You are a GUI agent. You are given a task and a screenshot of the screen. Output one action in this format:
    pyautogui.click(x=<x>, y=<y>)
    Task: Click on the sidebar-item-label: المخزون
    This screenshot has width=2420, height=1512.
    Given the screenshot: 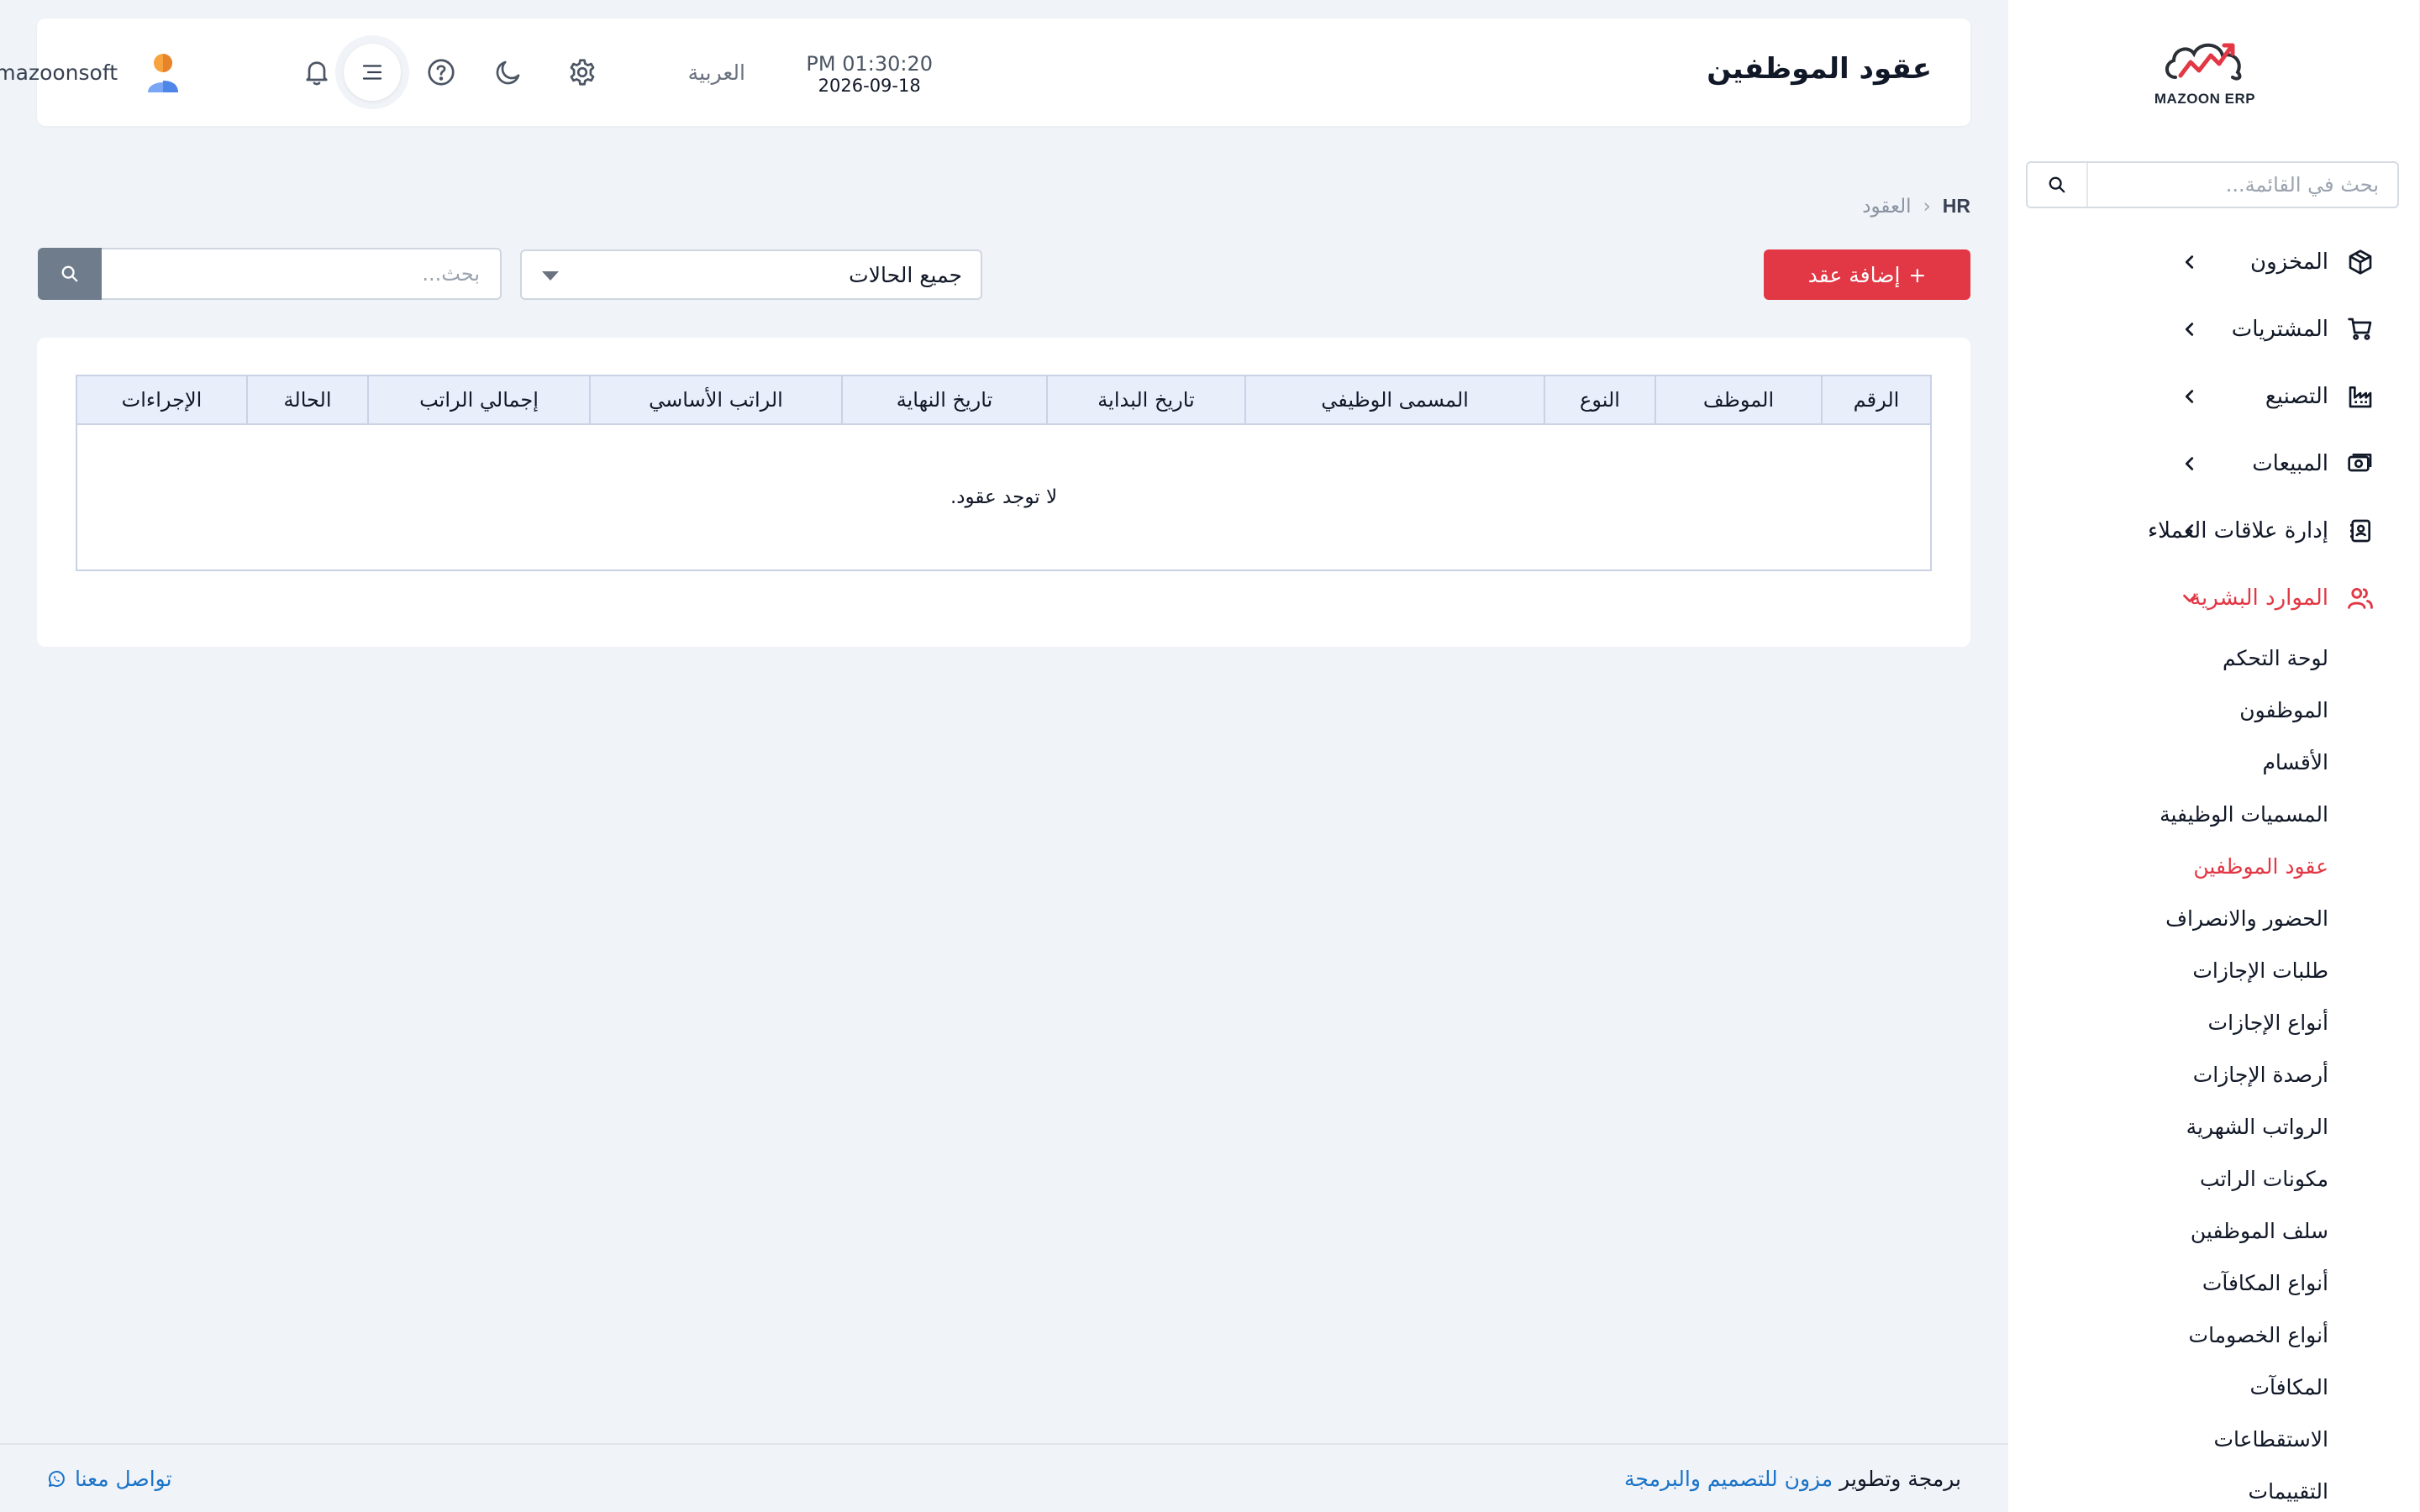 What is the action you would take?
    pyautogui.click(x=2290, y=262)
    